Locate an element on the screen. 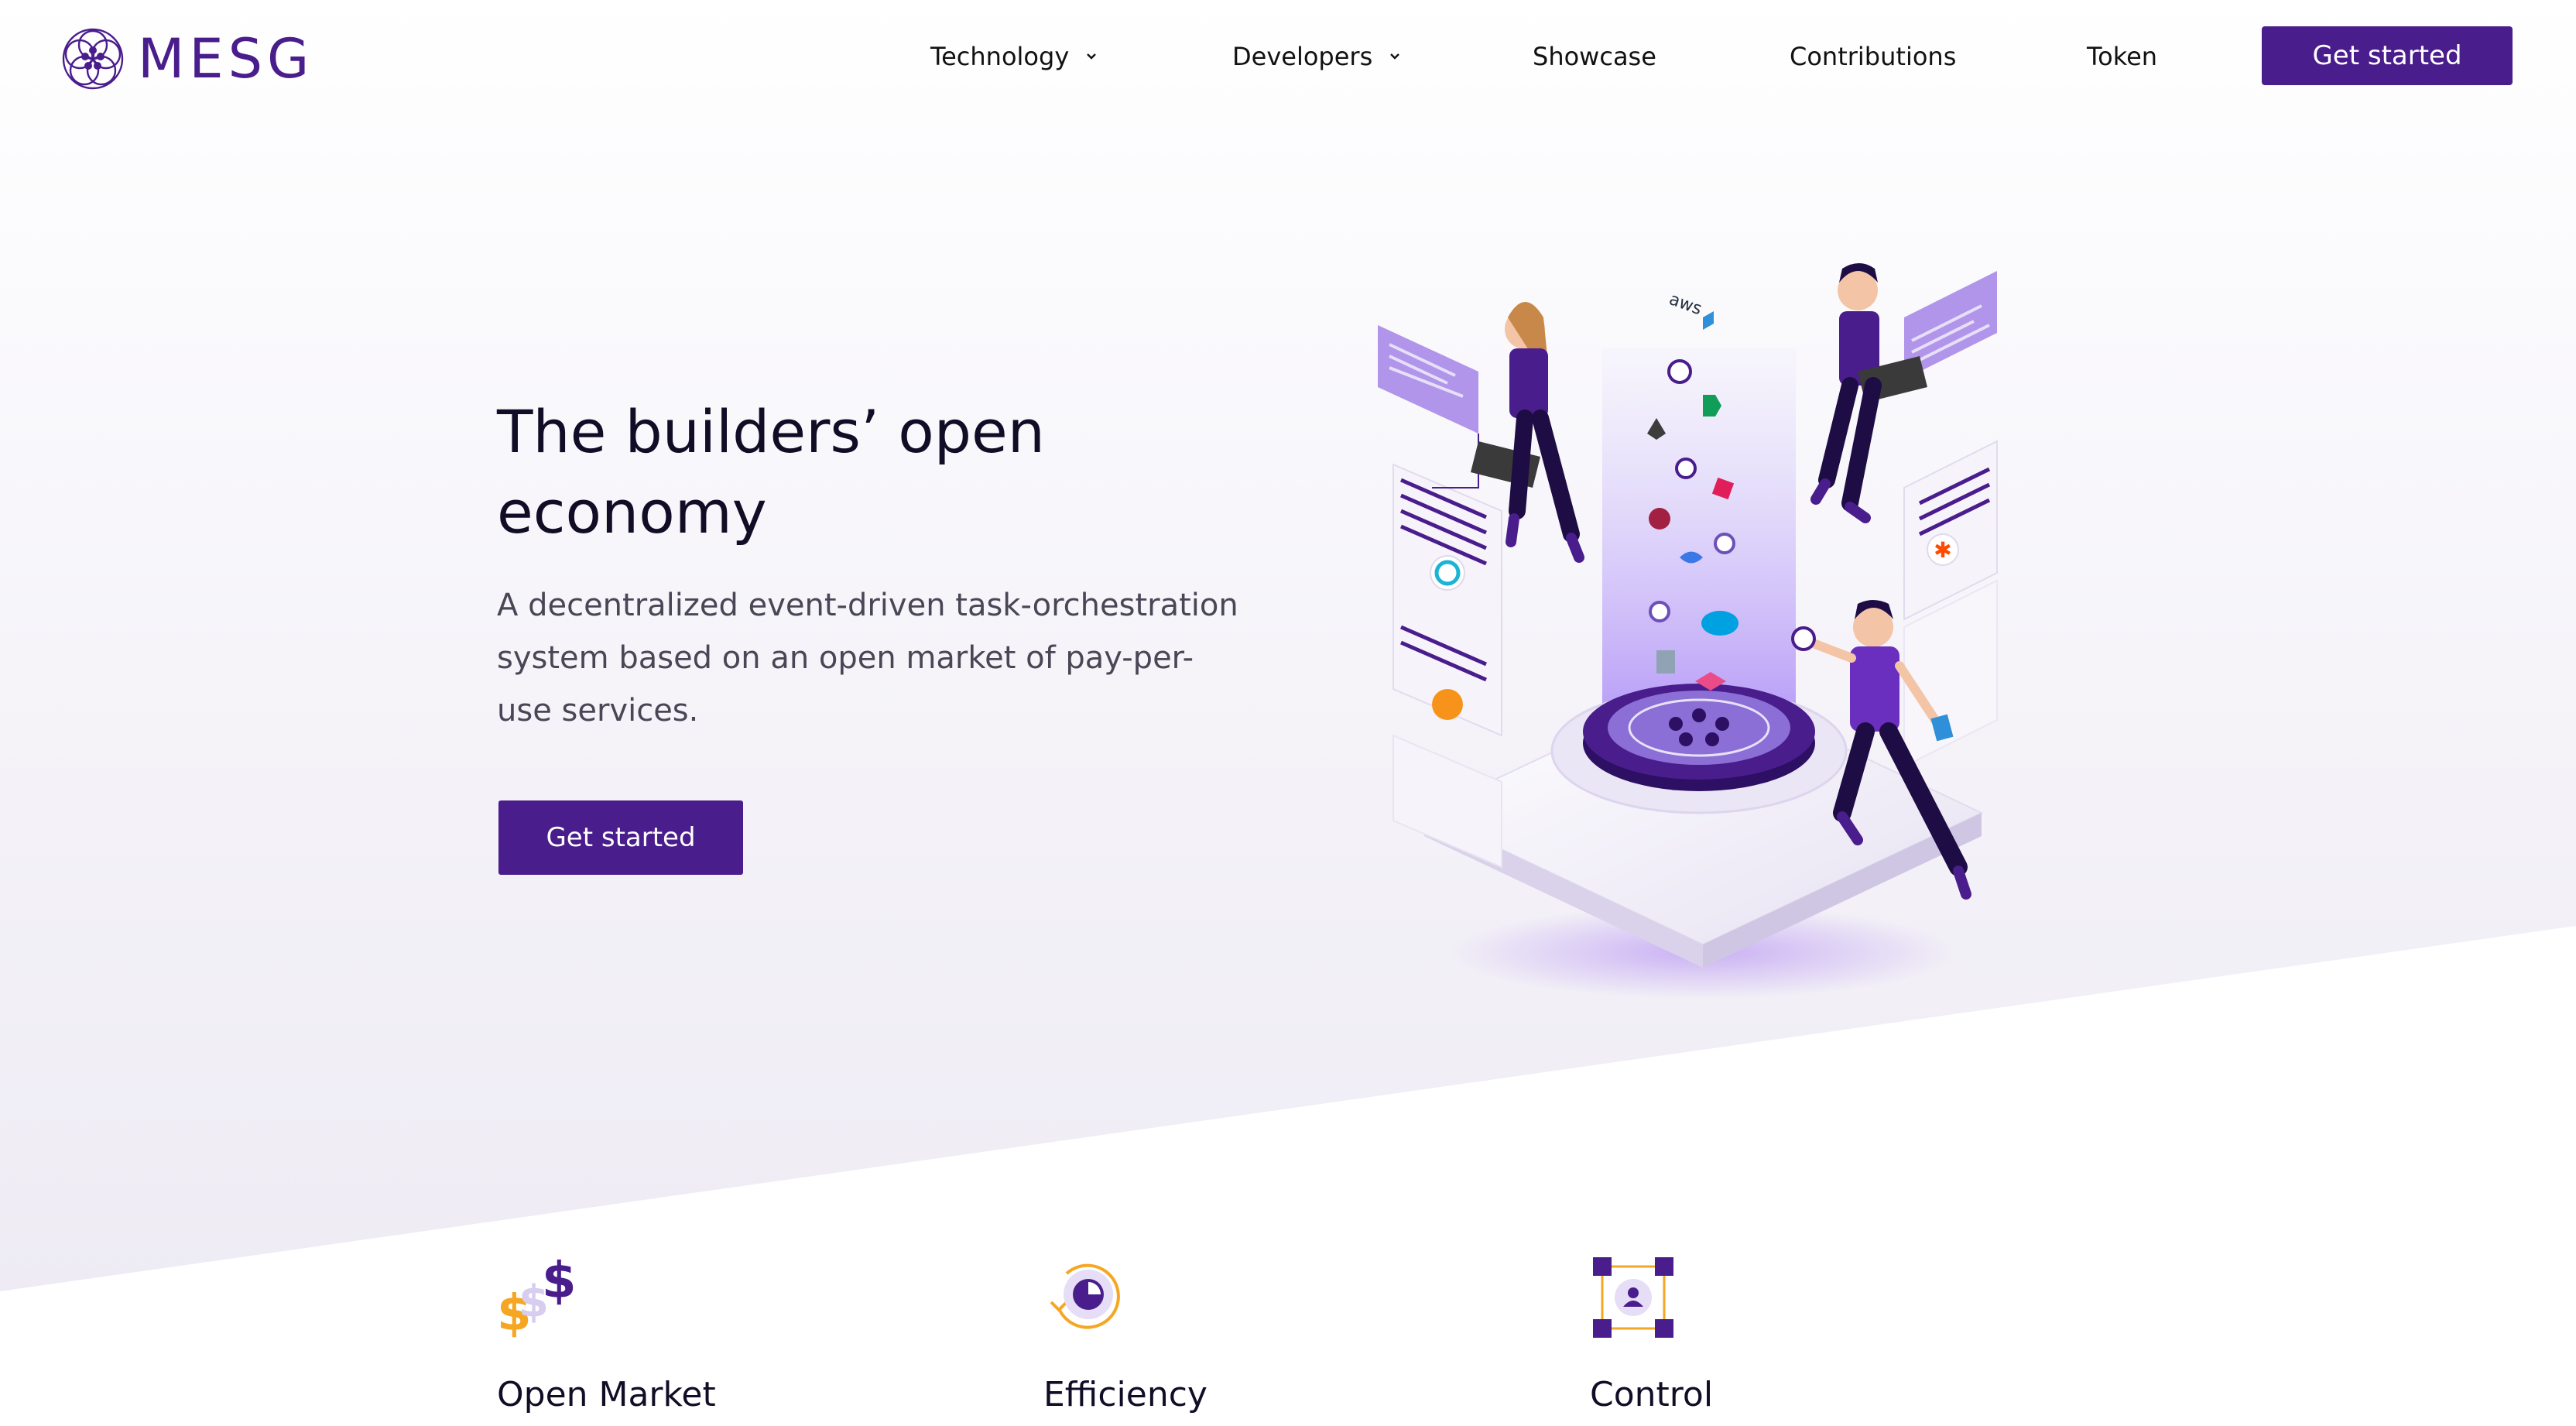 The width and height of the screenshot is (2576, 1426). feature-title: Efficiency is located at coordinates (1125, 1394).